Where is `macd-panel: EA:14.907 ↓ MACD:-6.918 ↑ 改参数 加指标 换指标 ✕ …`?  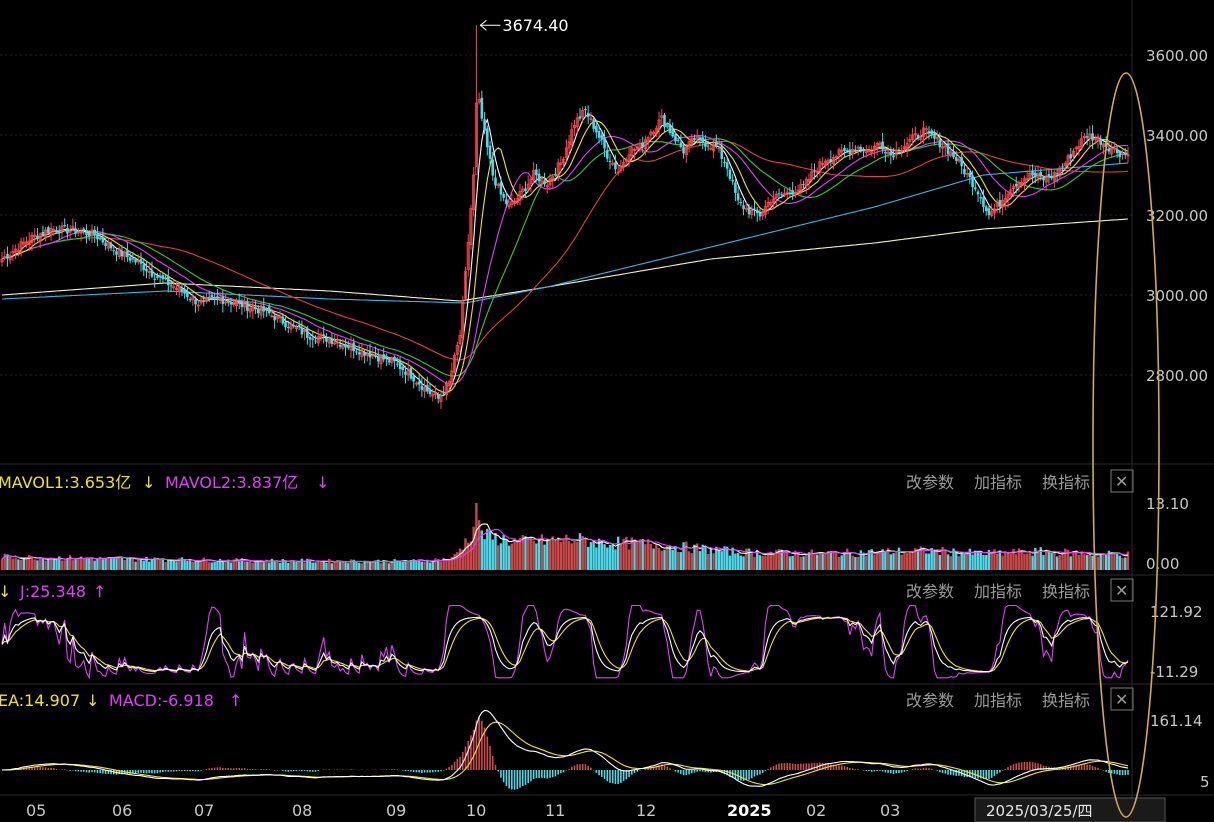
macd-panel: EA:14.907 ↓ MACD:-6.918 ↑ 改参数 加指标 换指标 ✕ … is located at coordinates (605, 739).